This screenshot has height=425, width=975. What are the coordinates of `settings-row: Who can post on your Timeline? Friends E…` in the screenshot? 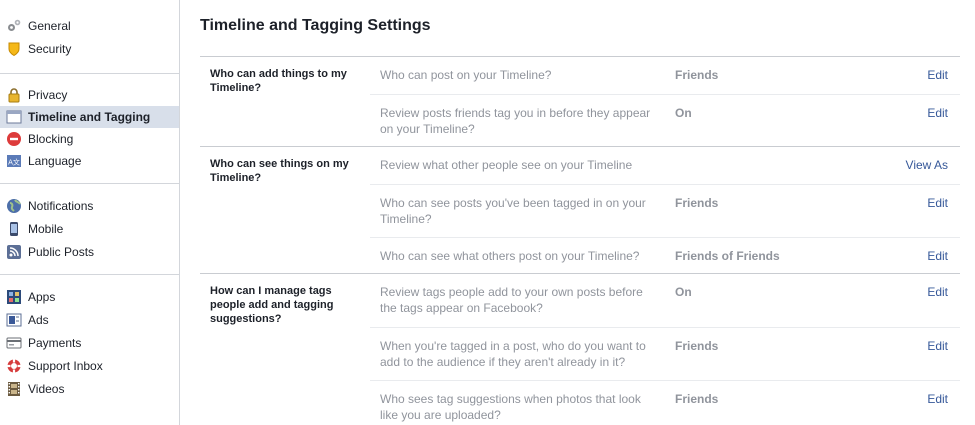 It's located at (665, 75).